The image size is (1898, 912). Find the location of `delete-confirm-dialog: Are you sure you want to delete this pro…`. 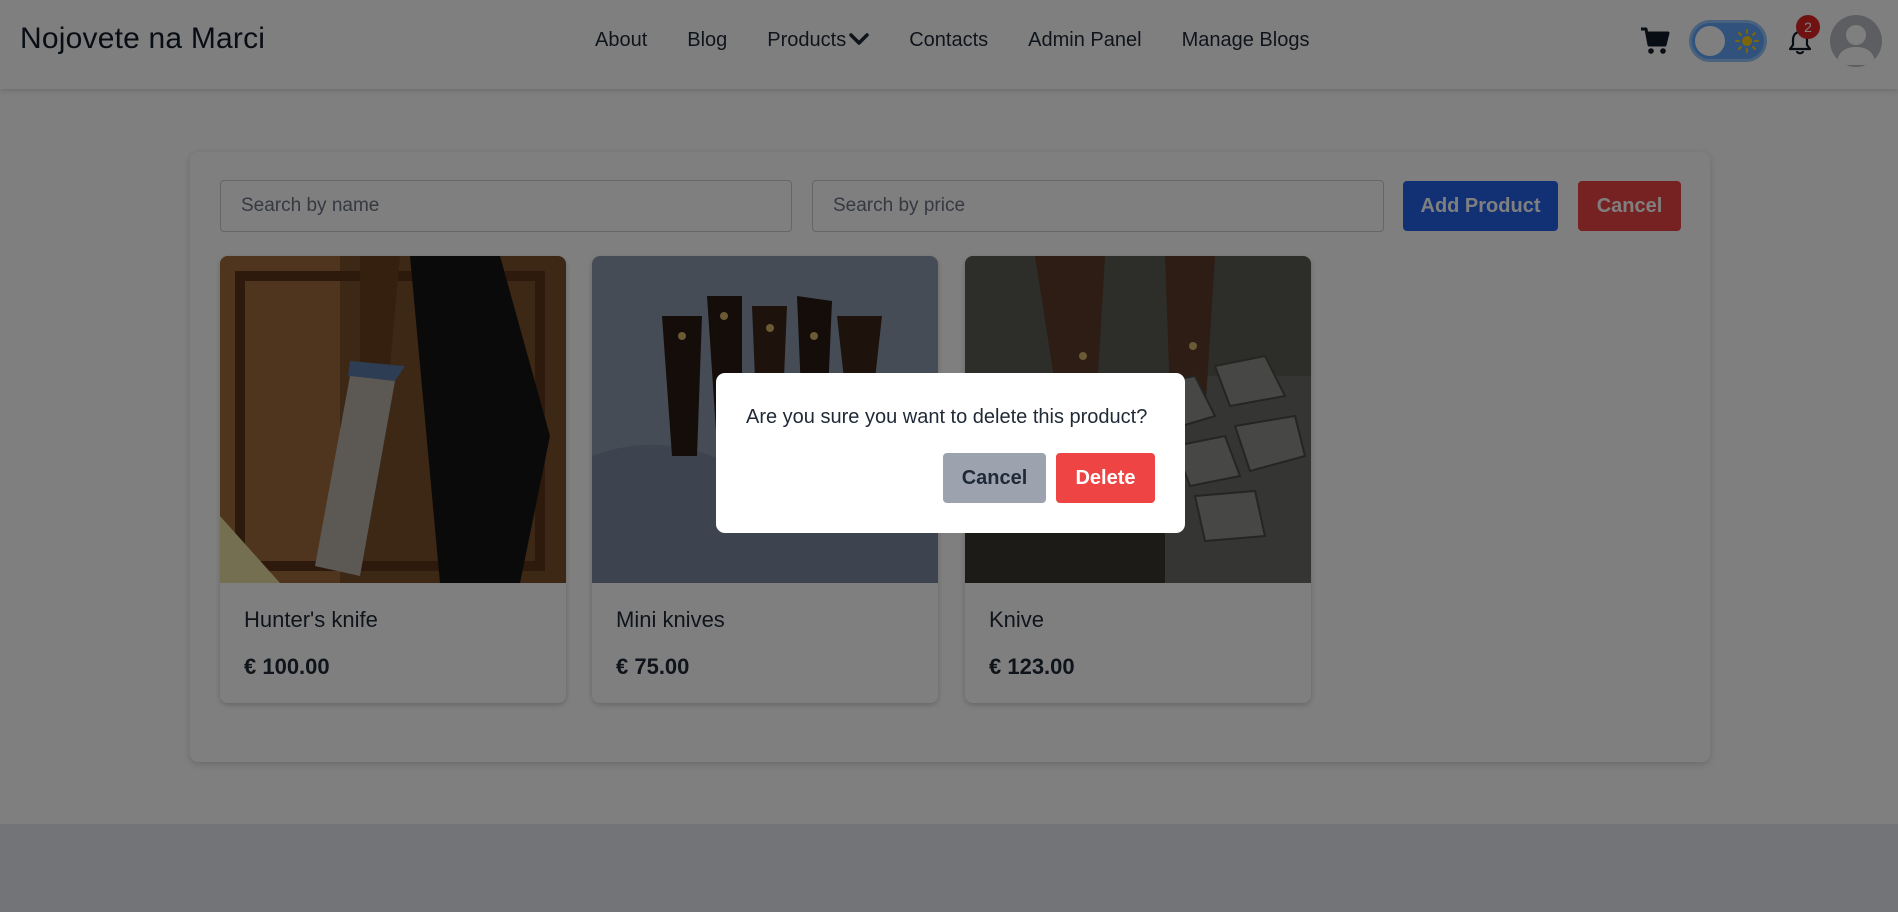

delete-confirm-dialog: Are you sure you want to delete this pro… is located at coordinates (950, 453).